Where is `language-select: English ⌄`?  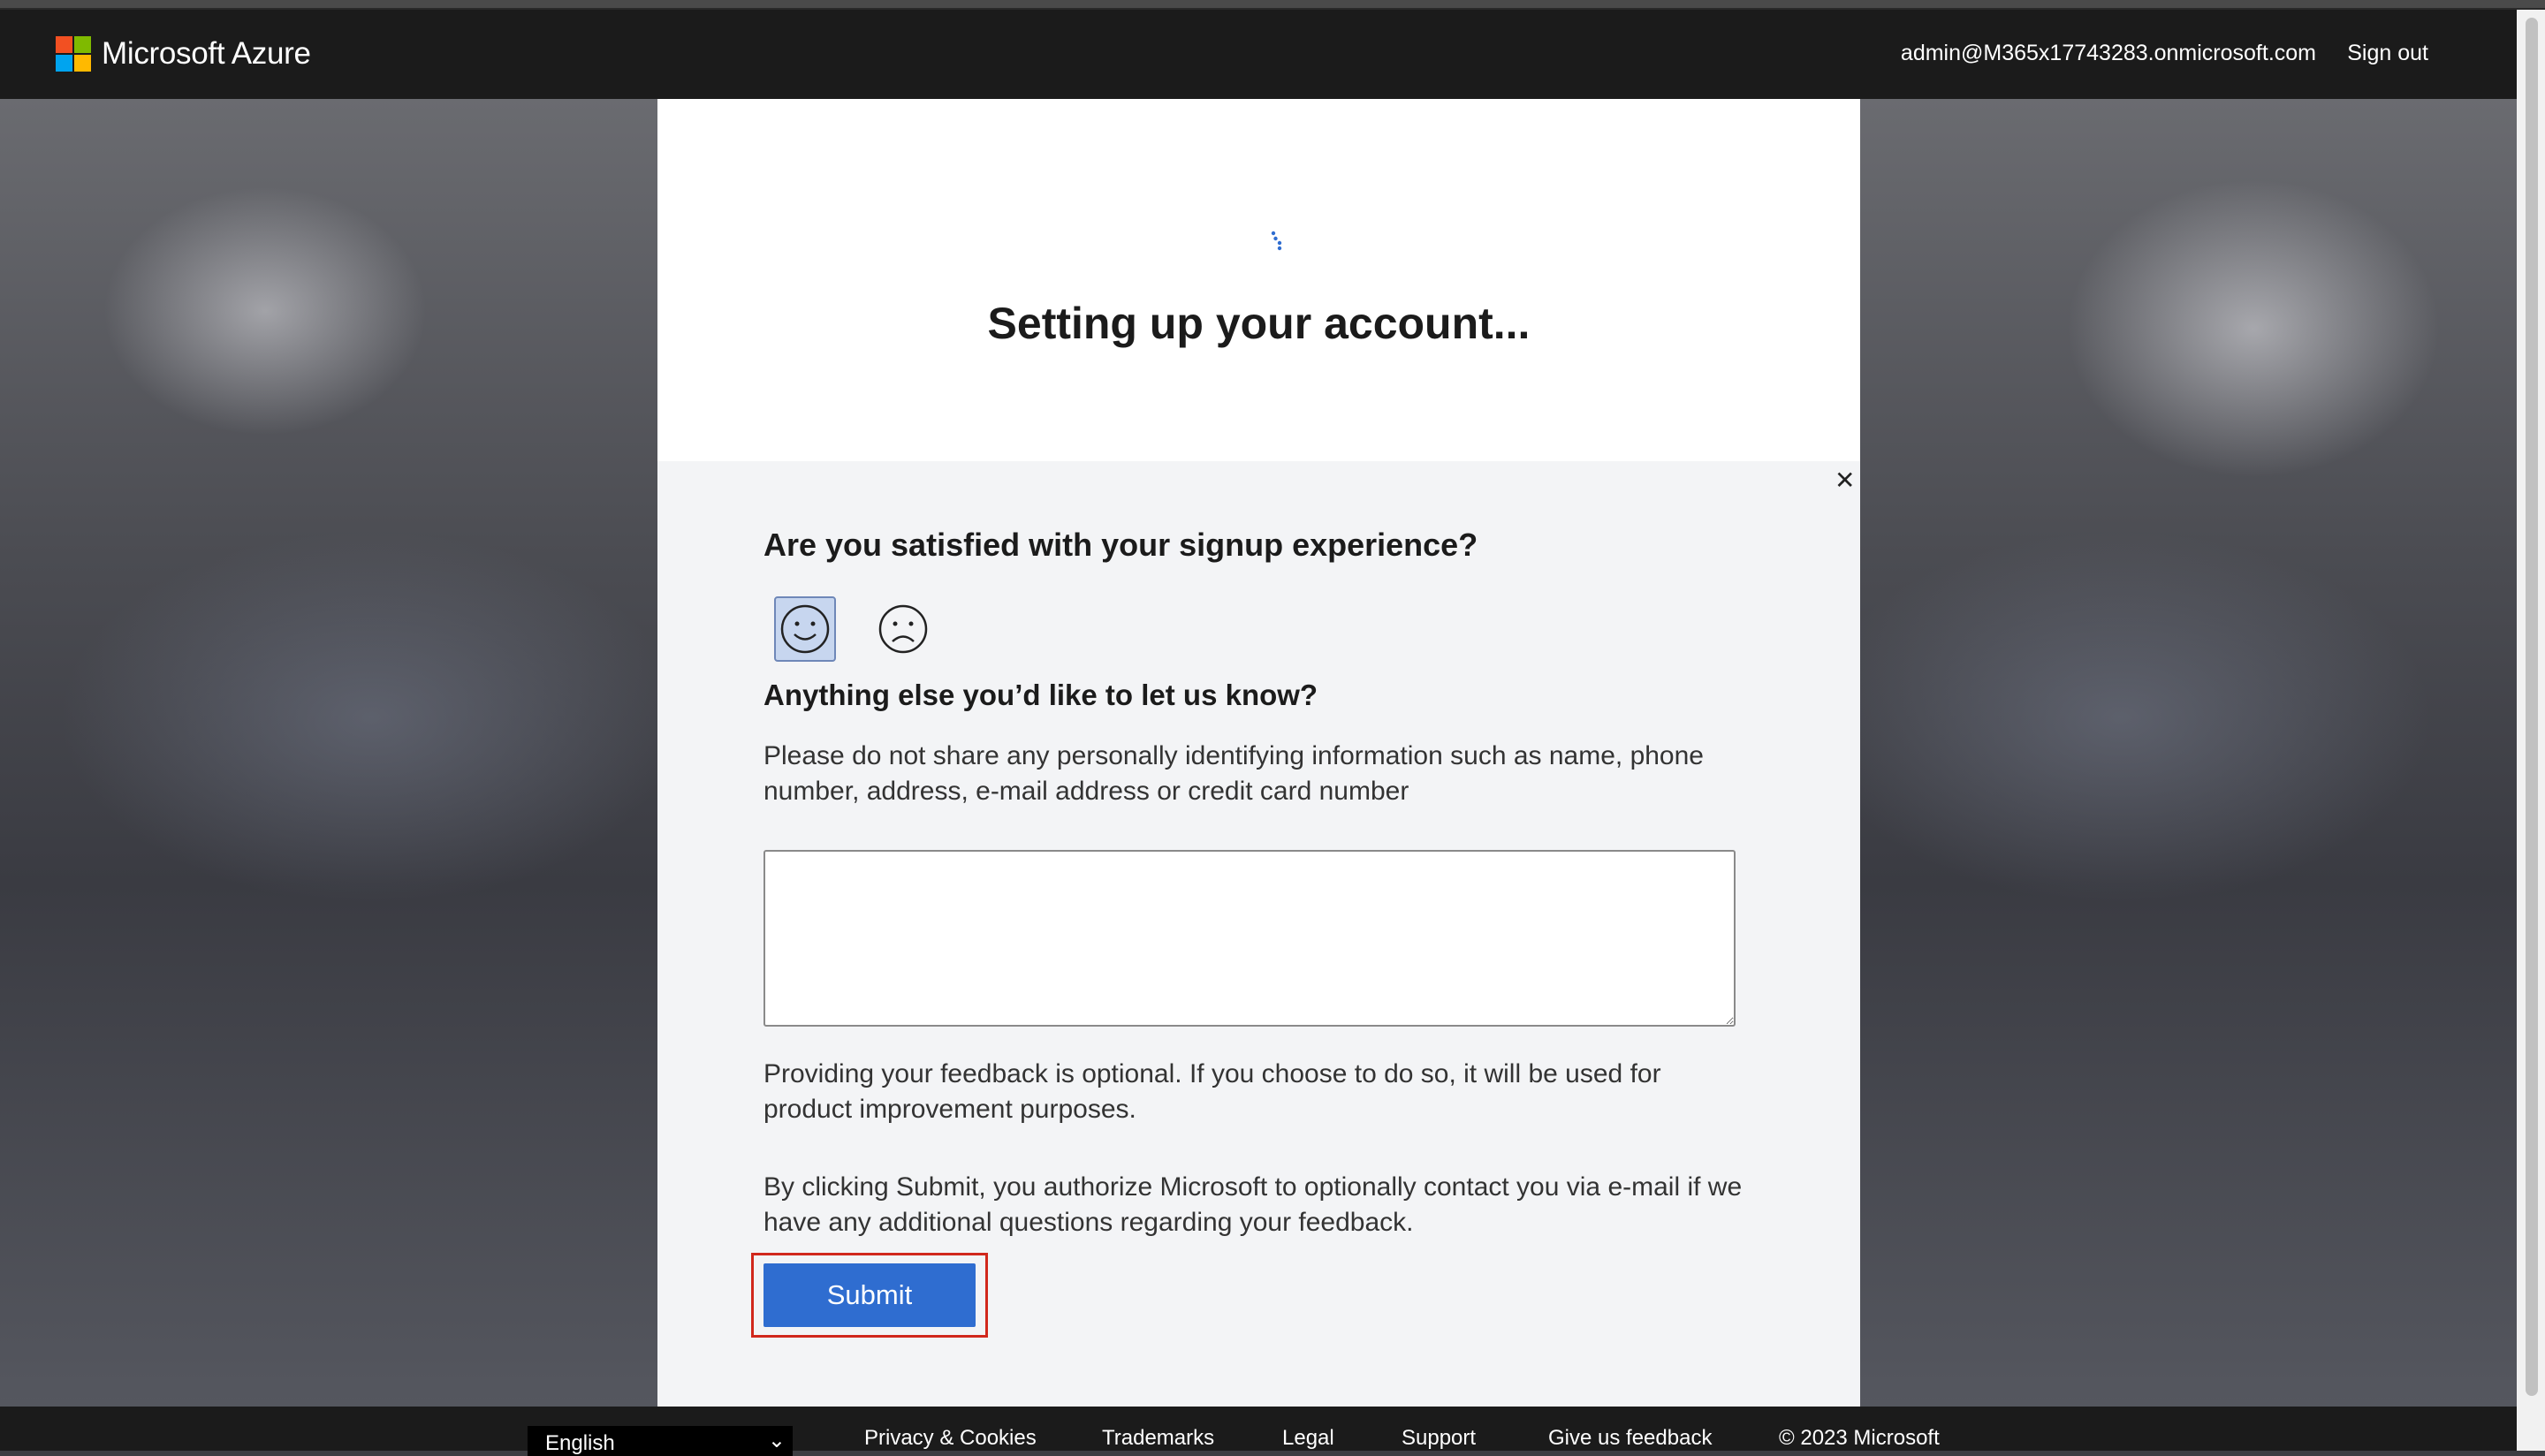 language-select: English ⌄ is located at coordinates (660, 1441).